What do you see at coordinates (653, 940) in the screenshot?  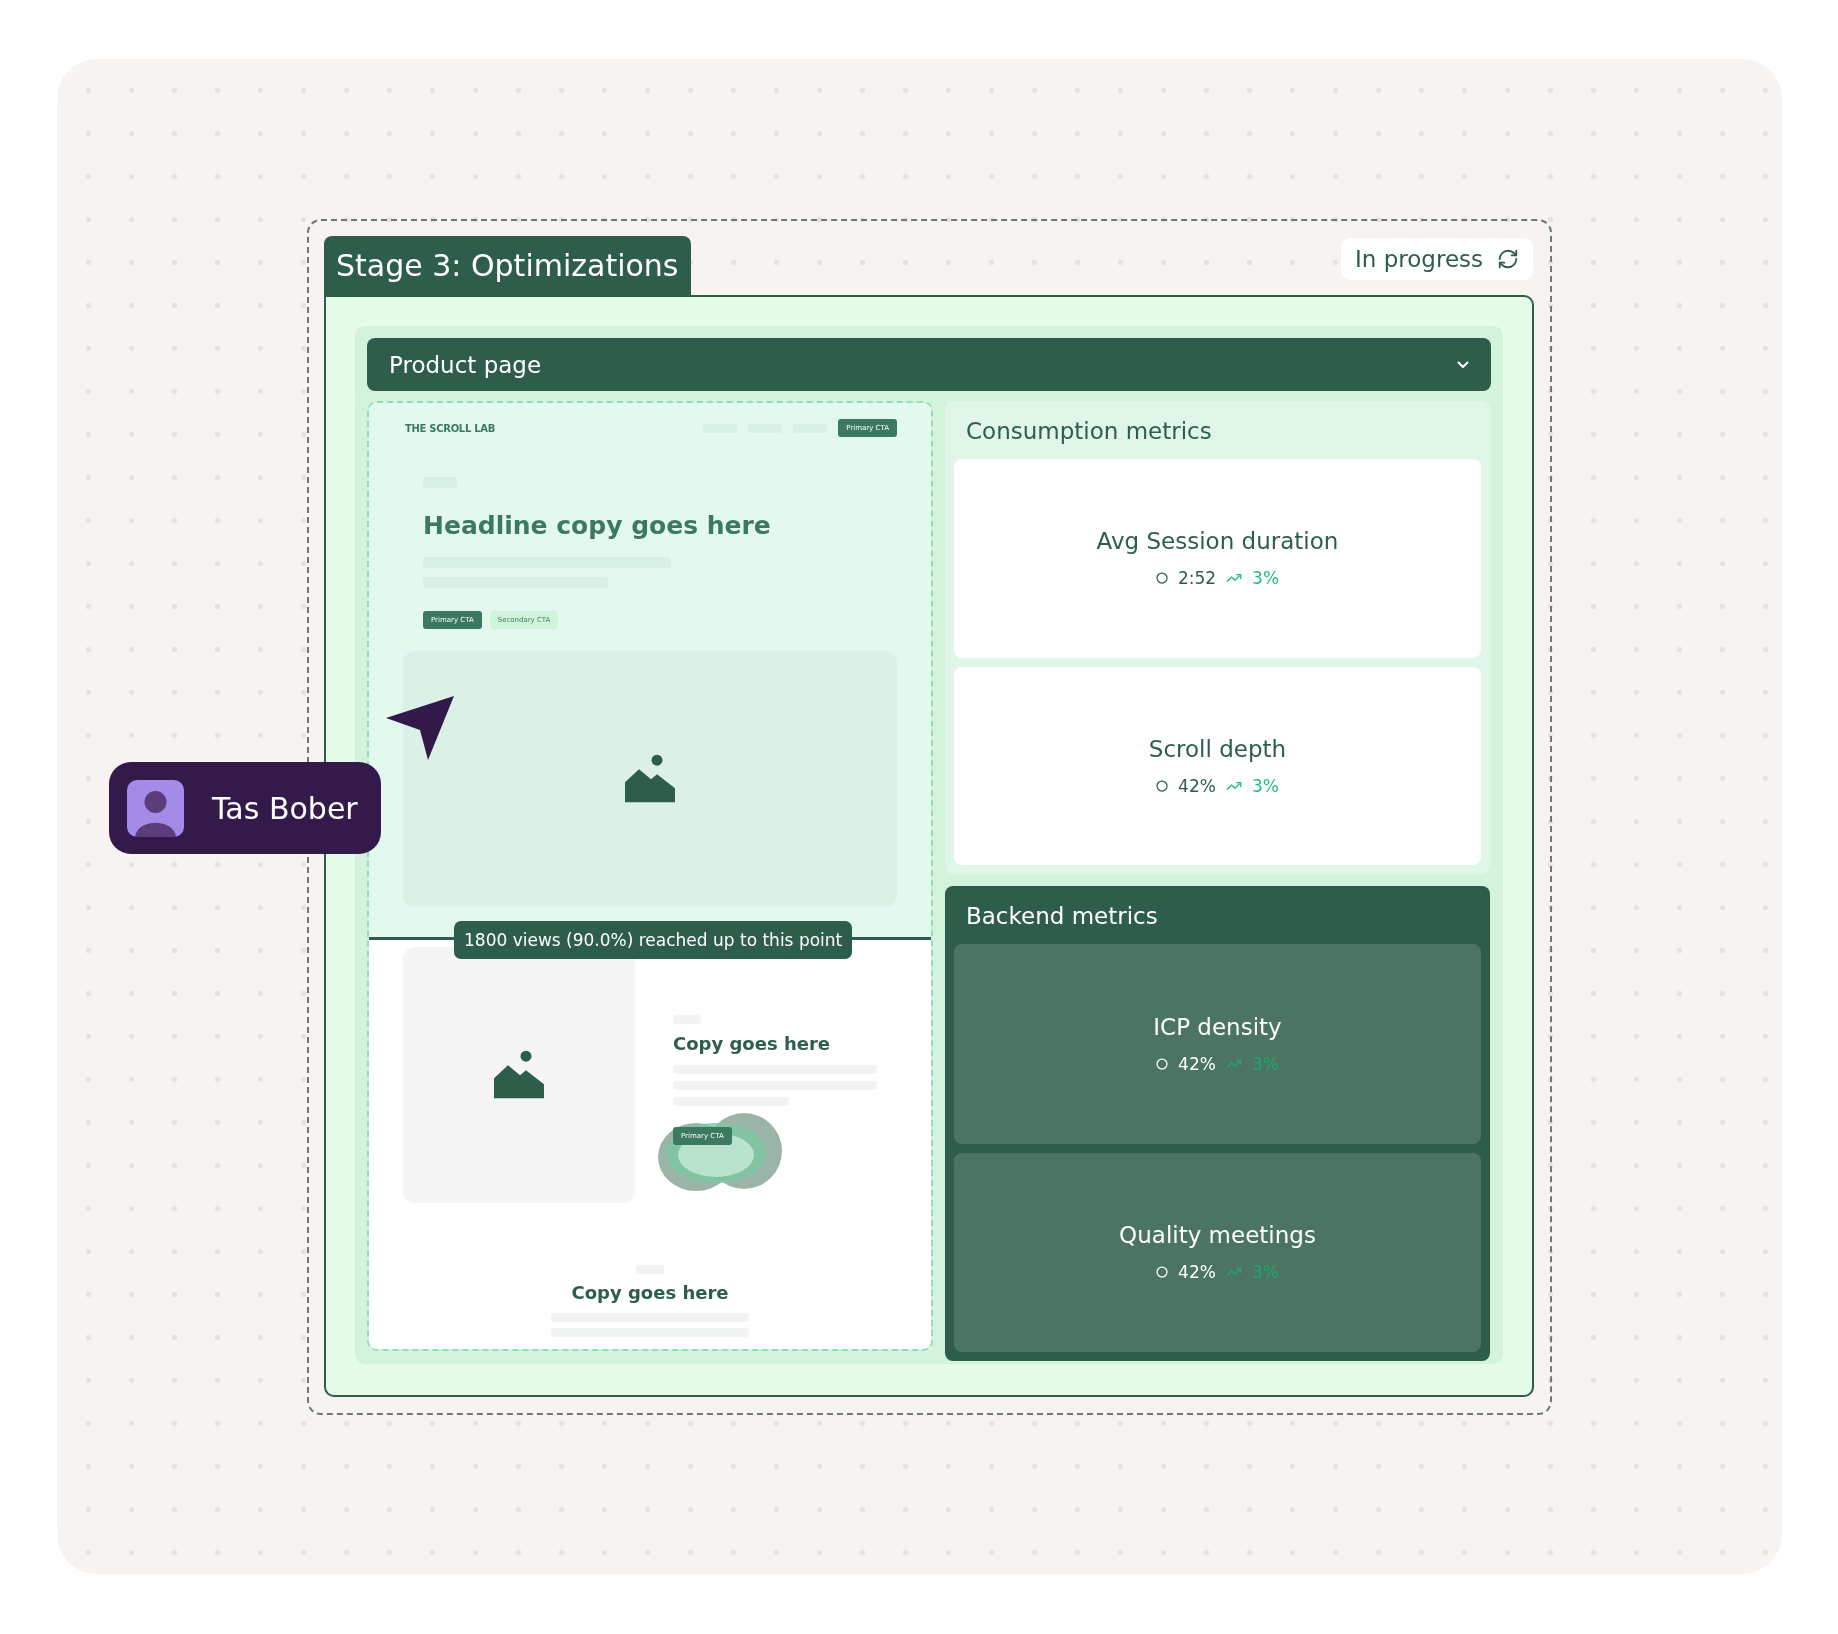 I see `scroll-depth-label: 1800 views (90.0%) reached up to this point` at bounding box center [653, 940].